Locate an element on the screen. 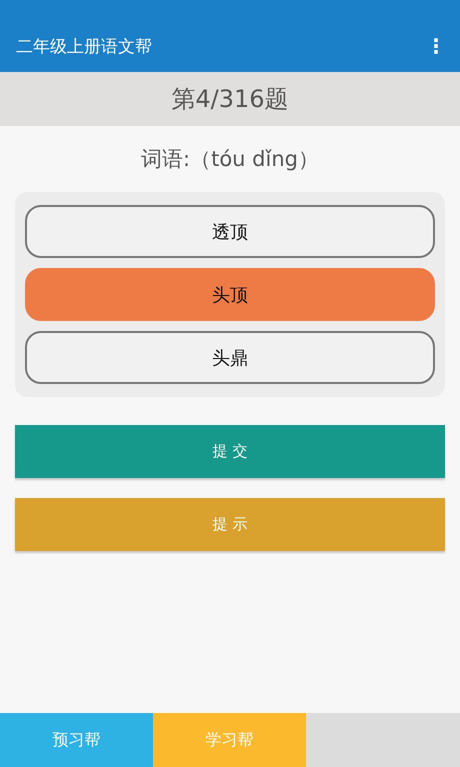 The height and width of the screenshot is (767, 460). question-text: 词语:（tóu dǐng） is located at coordinates (230, 159).